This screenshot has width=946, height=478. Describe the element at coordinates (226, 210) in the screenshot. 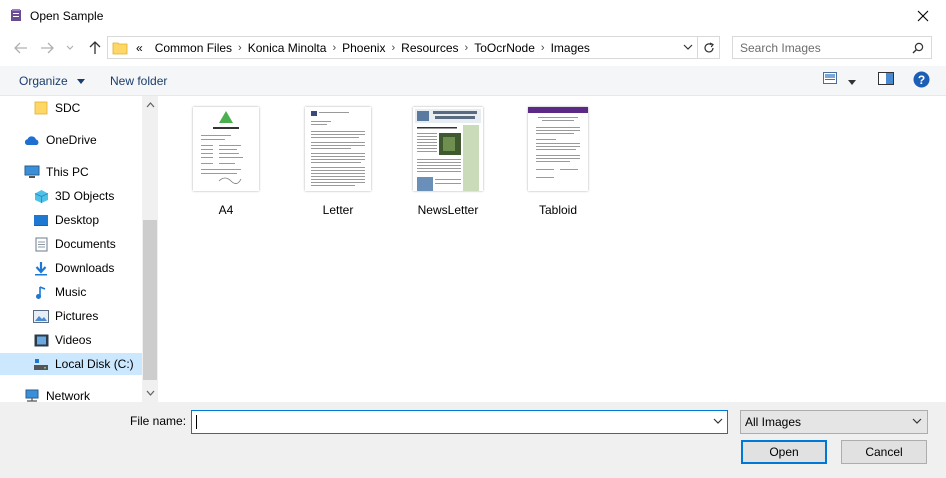

I see `file-name: A4` at that location.